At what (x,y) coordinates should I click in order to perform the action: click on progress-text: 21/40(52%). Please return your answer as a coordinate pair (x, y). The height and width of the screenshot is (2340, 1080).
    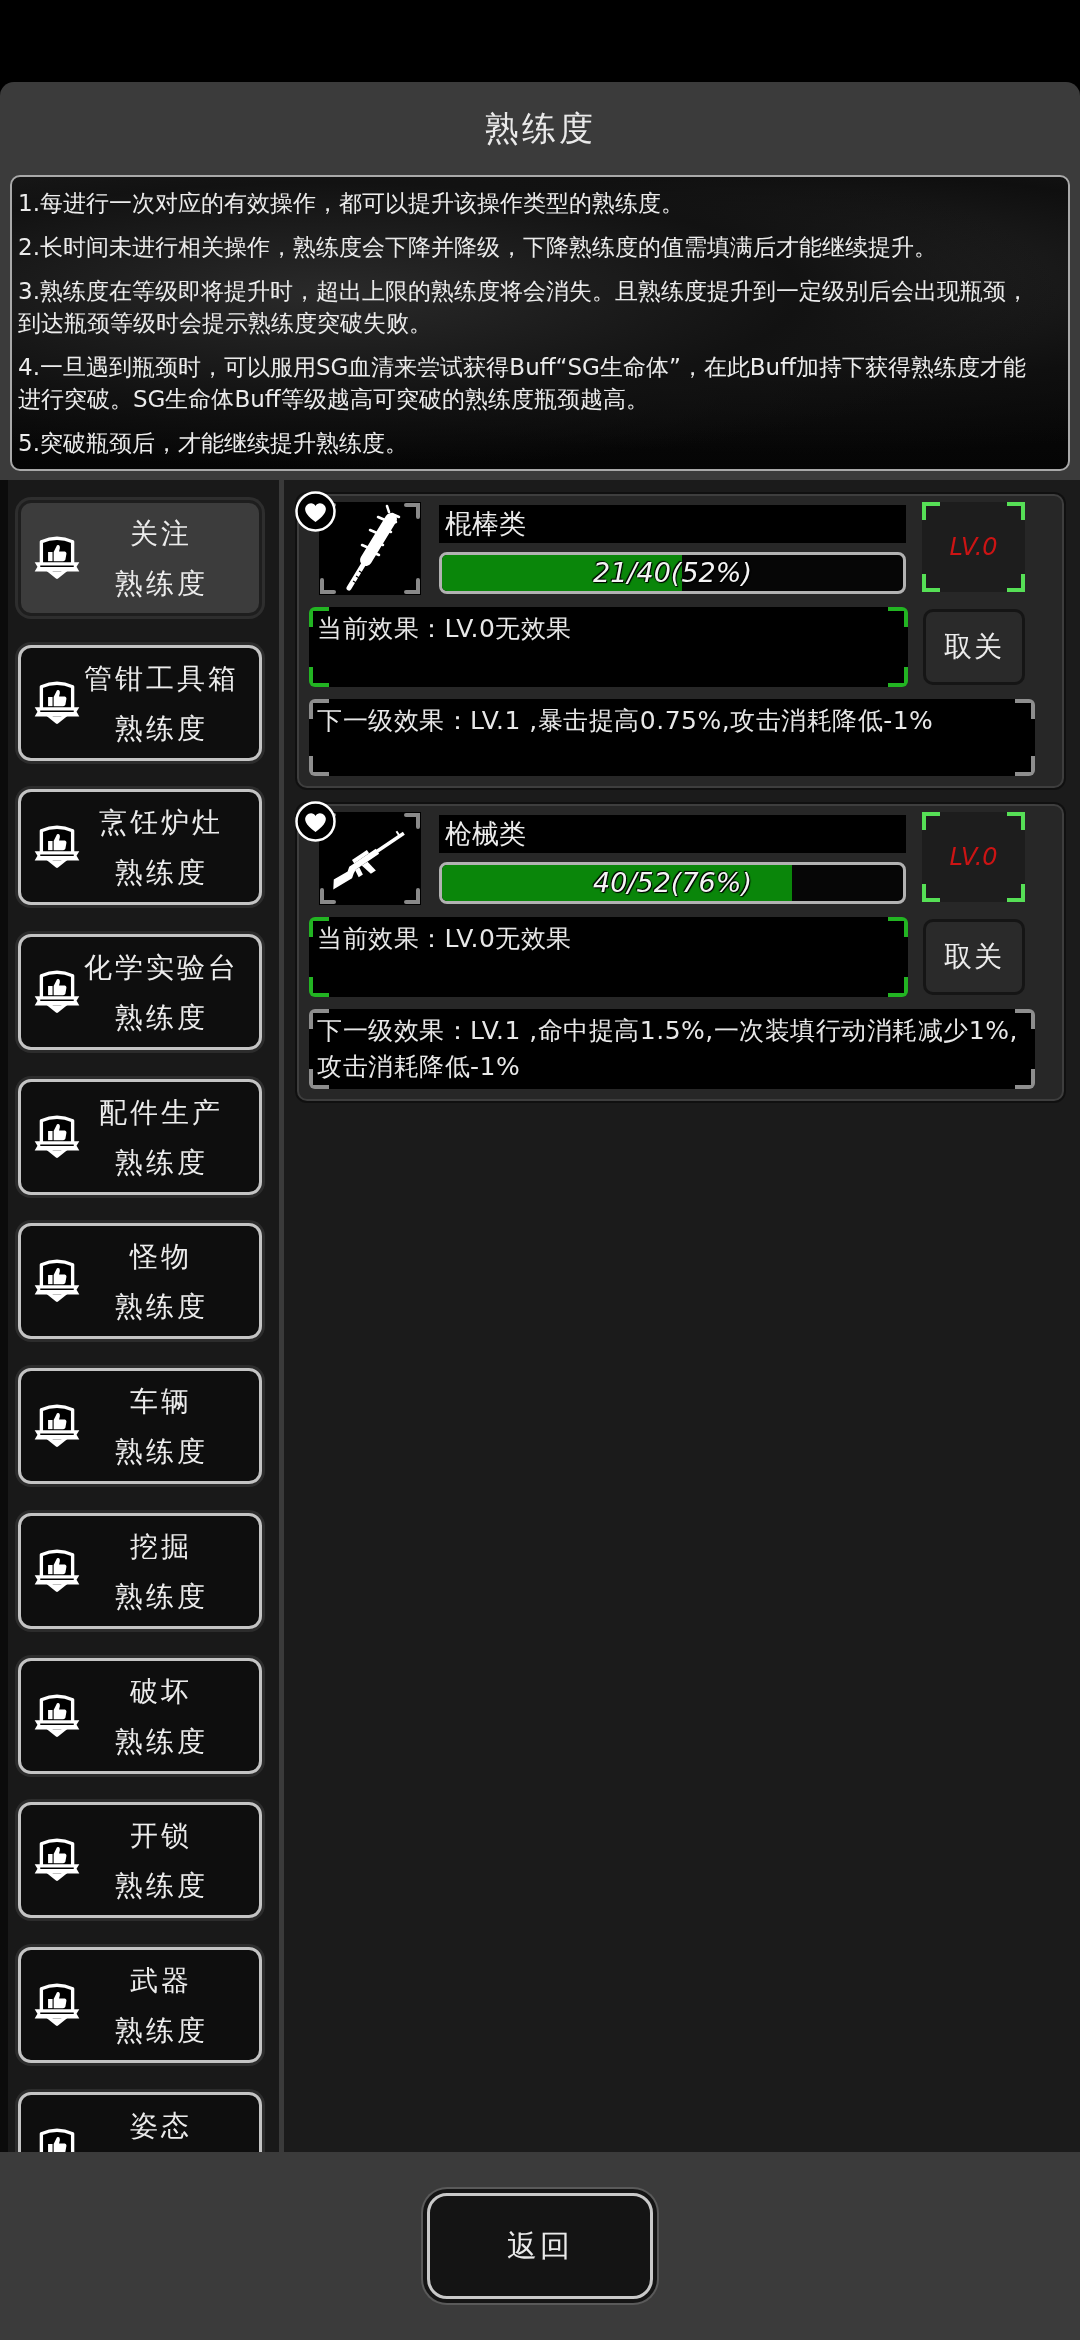
    Looking at the image, I should click on (672, 573).